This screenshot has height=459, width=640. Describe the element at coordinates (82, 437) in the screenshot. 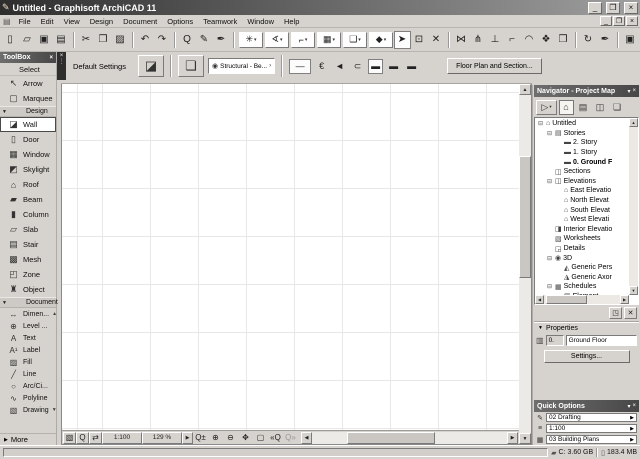

I see `quick-view-button: Q` at that location.